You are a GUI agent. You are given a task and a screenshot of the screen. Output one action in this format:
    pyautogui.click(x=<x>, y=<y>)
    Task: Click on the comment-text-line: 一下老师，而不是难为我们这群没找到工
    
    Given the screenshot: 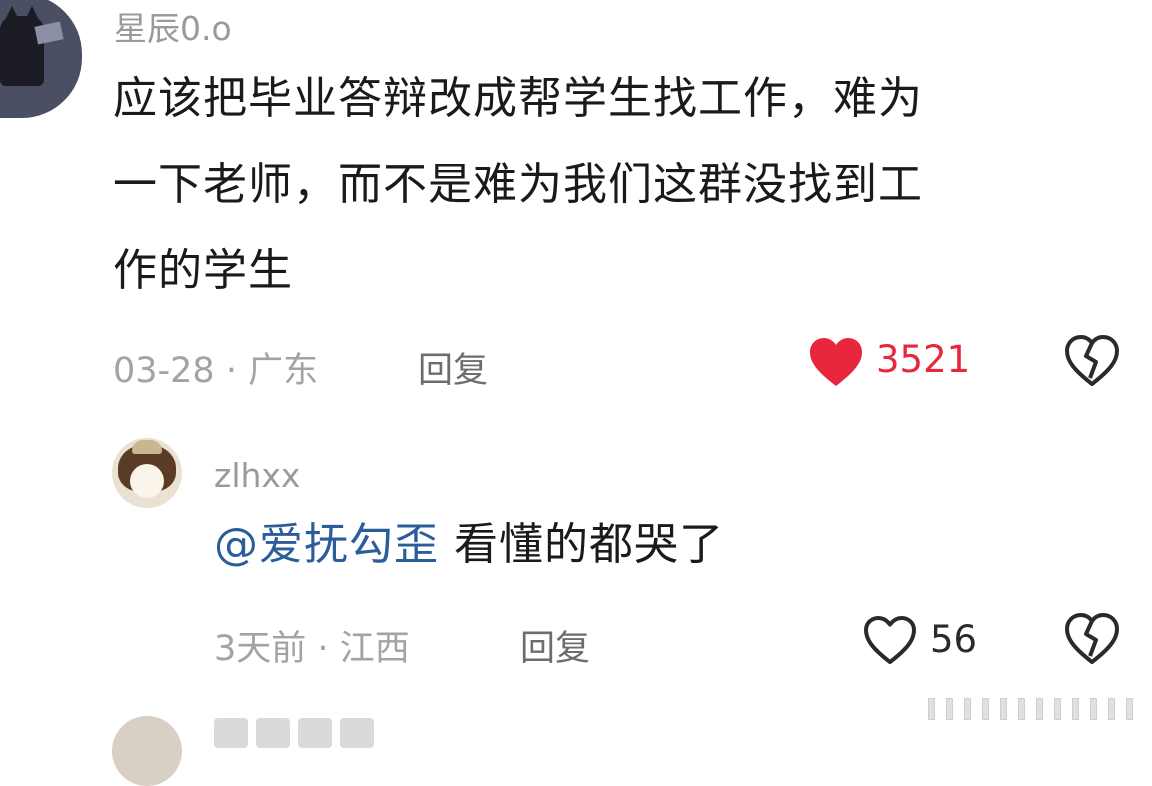 What is the action you would take?
    pyautogui.click(x=518, y=184)
    